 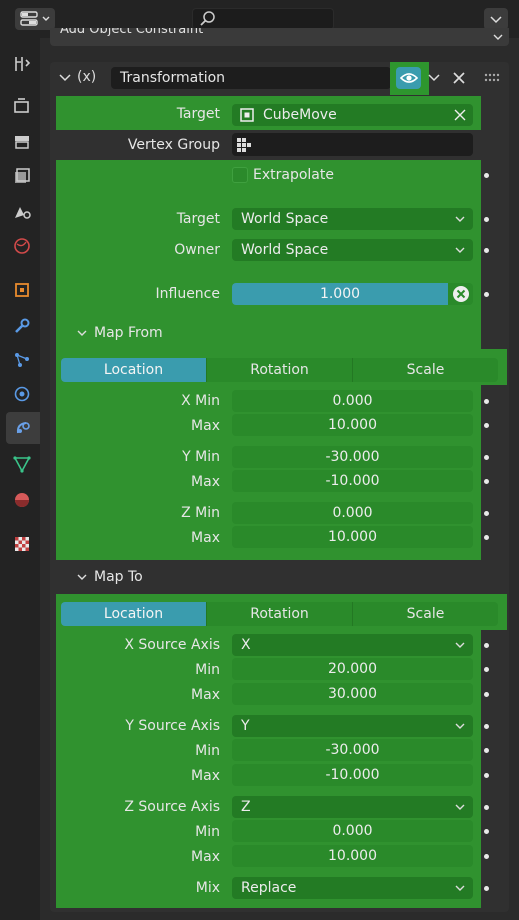 What do you see at coordinates (460, 294) in the screenshot?
I see `disable-keep-transform-button` at bounding box center [460, 294].